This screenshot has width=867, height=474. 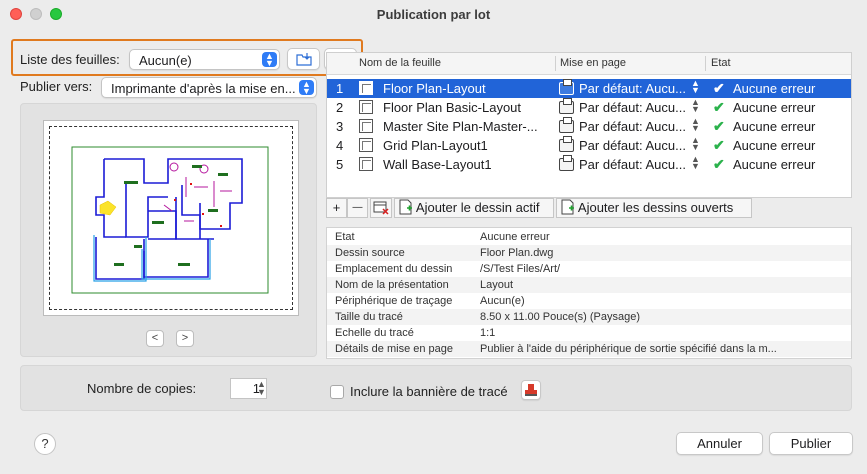 I want to click on plot-stamp-settings-button, so click(x=531, y=390).